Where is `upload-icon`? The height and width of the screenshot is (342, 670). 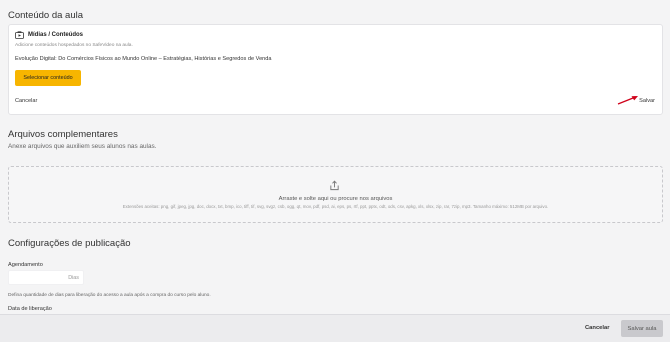 upload-icon is located at coordinates (334, 185).